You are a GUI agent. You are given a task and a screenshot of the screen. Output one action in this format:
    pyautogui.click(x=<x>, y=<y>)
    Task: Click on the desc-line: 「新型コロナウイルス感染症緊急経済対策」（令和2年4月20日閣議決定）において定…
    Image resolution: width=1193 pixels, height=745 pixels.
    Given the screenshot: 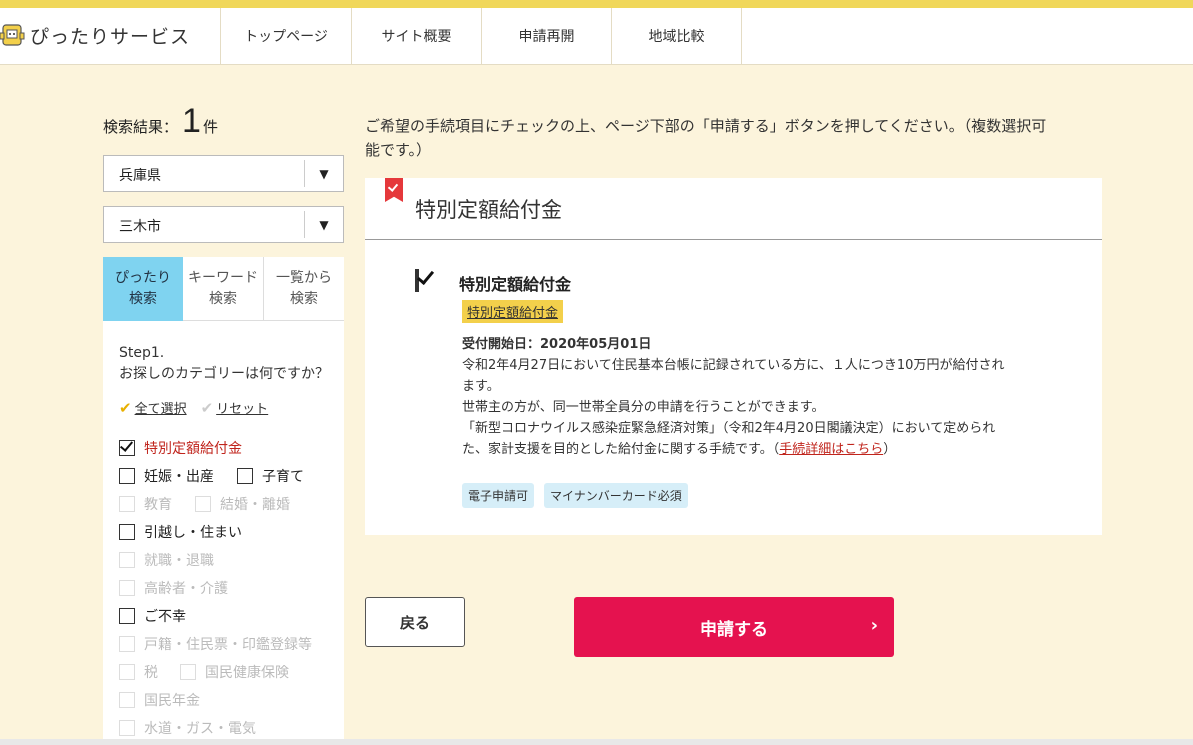 What is the action you would take?
    pyautogui.click(x=729, y=428)
    